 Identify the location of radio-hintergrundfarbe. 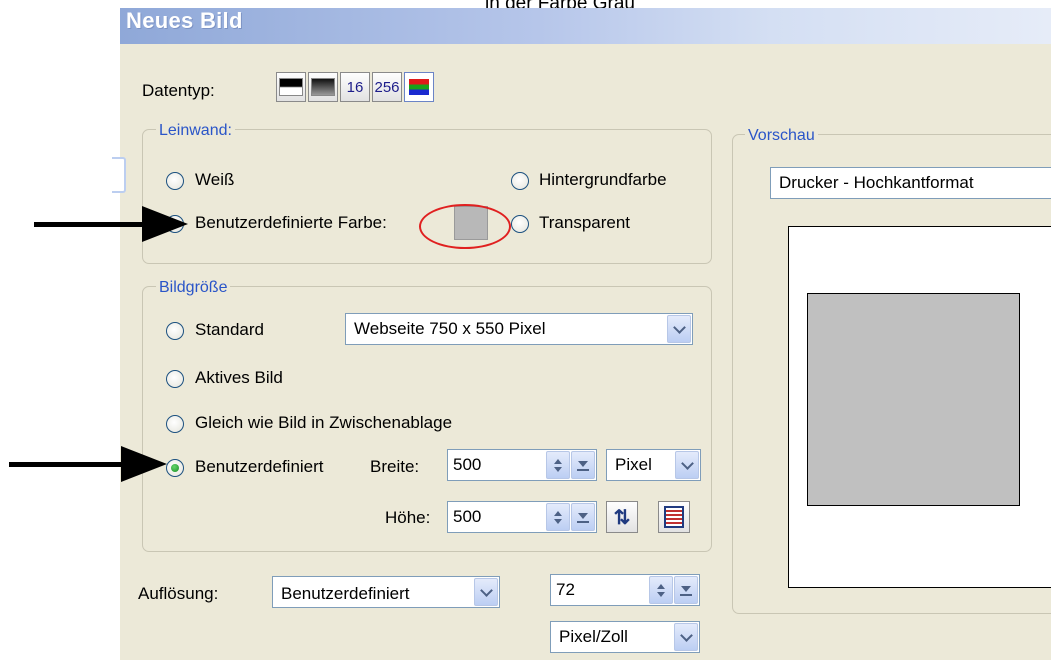
(520, 181).